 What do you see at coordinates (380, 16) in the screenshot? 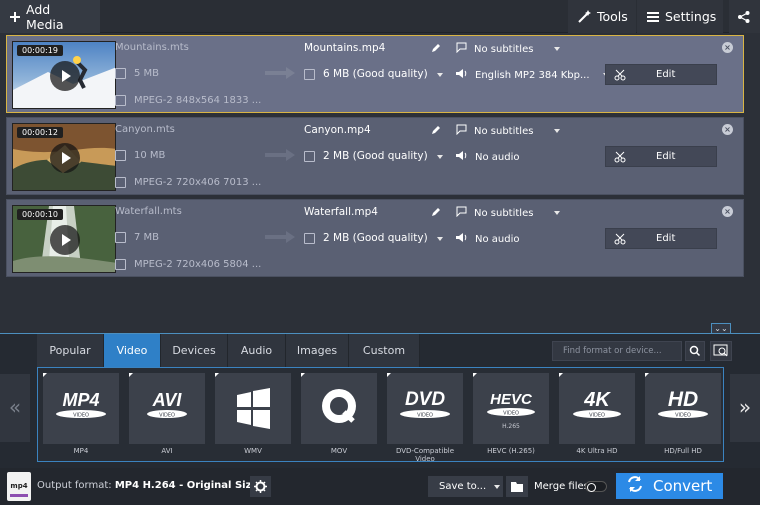
I see `top-toolbar: Add Media Tools Settings` at bounding box center [380, 16].